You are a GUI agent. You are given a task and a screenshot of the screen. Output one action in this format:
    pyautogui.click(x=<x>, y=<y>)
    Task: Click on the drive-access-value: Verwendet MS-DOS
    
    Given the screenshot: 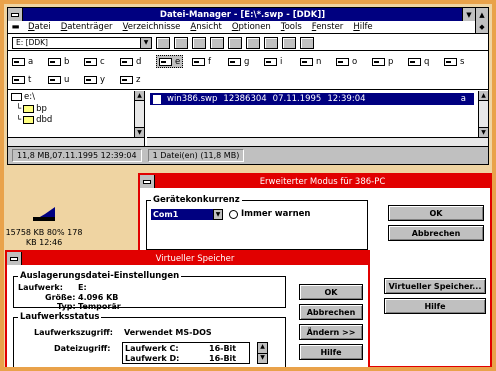 What is the action you would take?
    pyautogui.click(x=168, y=332)
    